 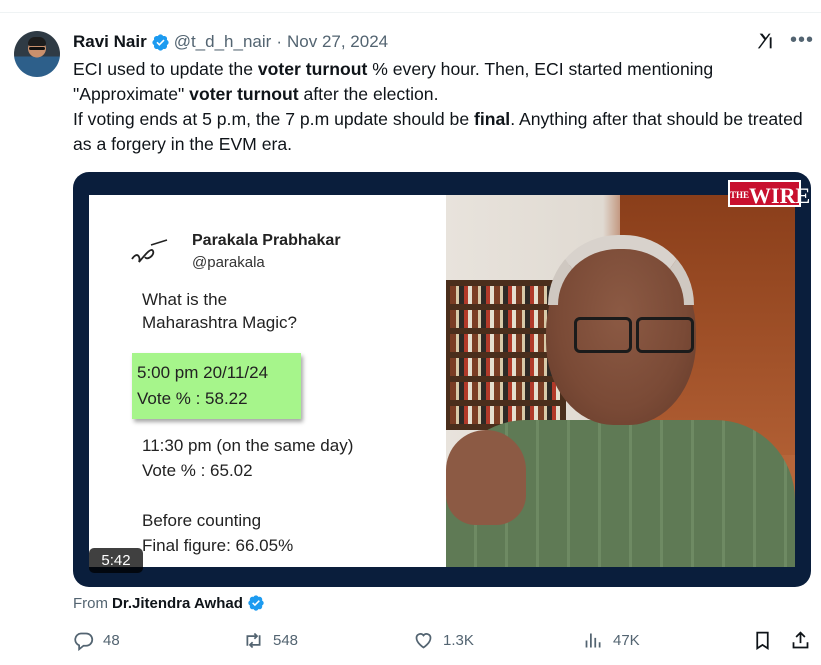 I want to click on slide-poster-name: Parakala Prabhakar, so click(x=266, y=240).